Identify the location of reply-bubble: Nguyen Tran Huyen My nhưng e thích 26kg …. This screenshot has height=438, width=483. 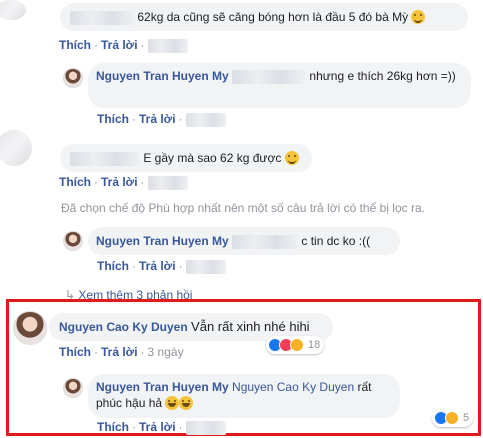
(279, 85).